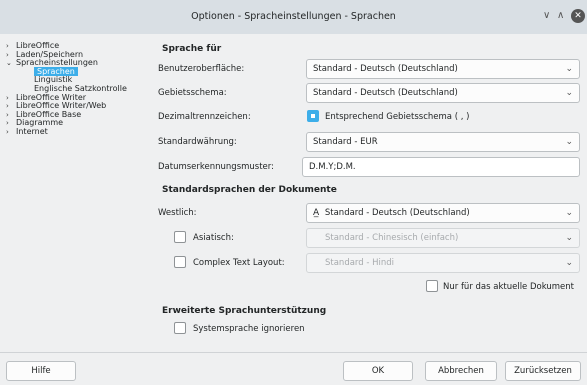 The height and width of the screenshot is (385, 587). What do you see at coordinates (360, 263) in the screenshot?
I see `ctl-value: Standard - Hindi` at bounding box center [360, 263].